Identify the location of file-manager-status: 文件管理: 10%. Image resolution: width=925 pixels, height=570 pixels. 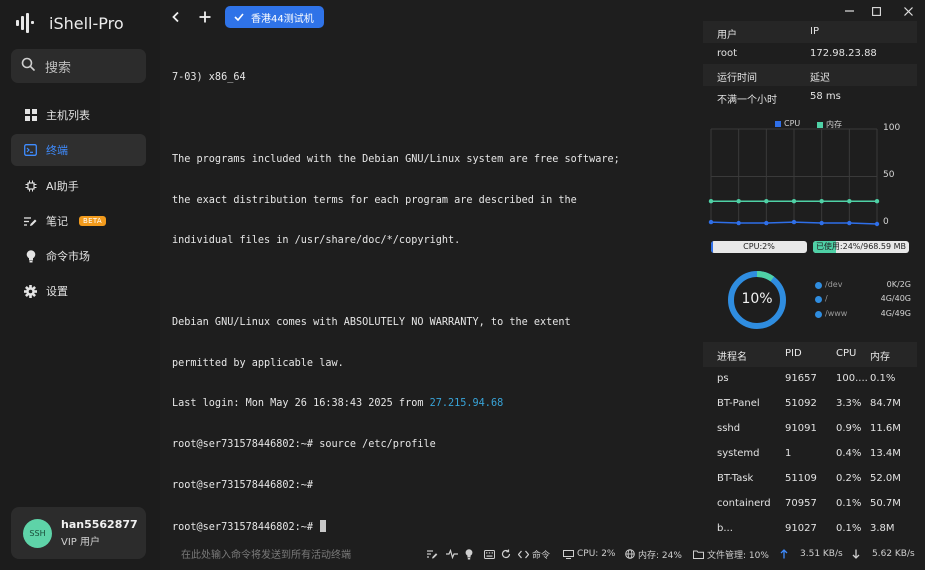
(731, 554).